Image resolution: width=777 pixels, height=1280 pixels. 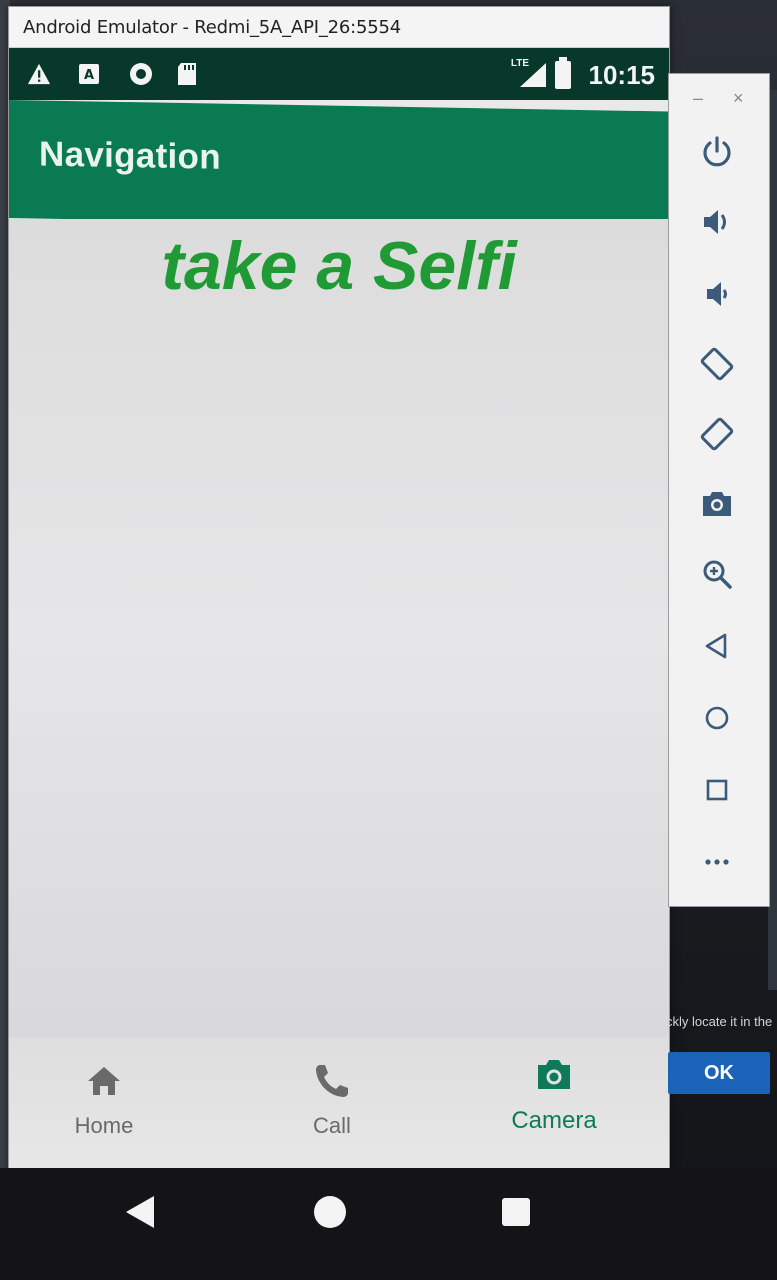 I want to click on system-home-icon, so click(x=332, y=1212).